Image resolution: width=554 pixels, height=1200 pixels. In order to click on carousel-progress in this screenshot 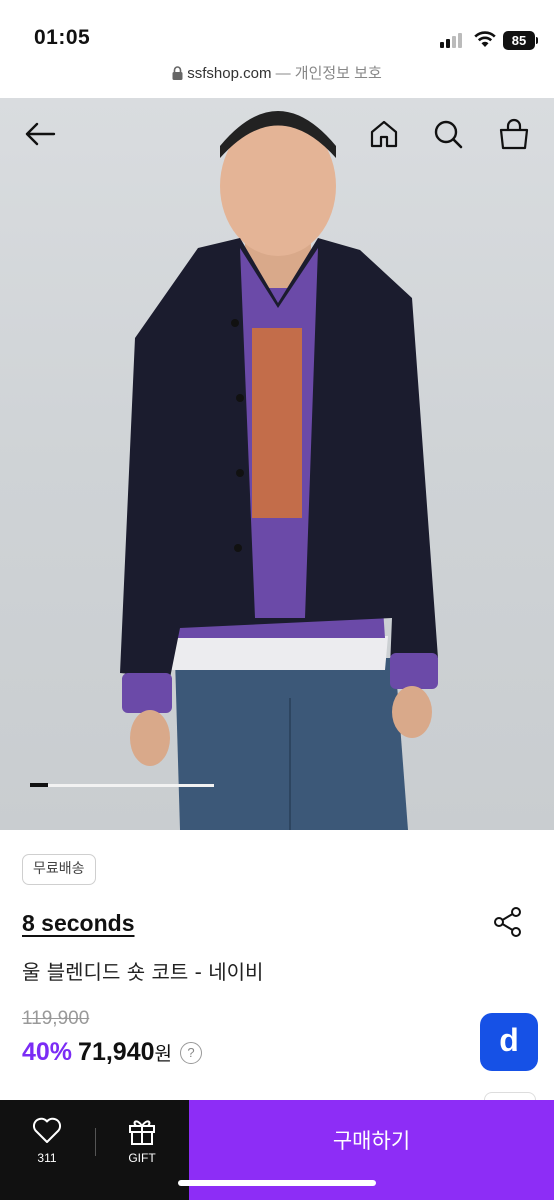, I will do `click(122, 785)`.